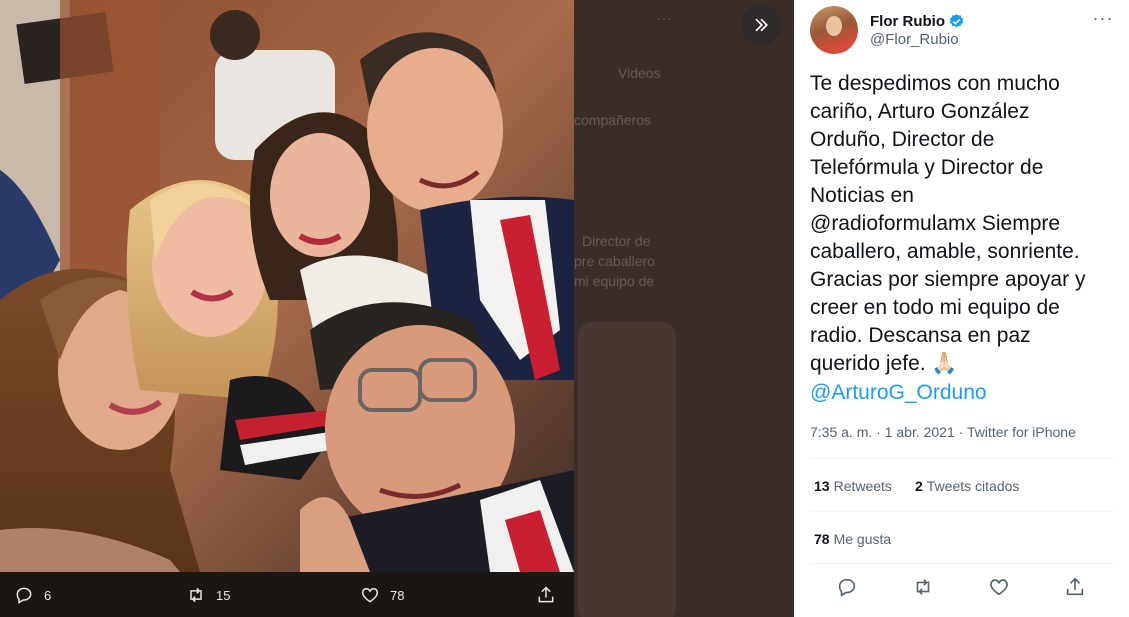 This screenshot has width=1129, height=617. I want to click on author-display-name: Flor Rubio, so click(917, 21).